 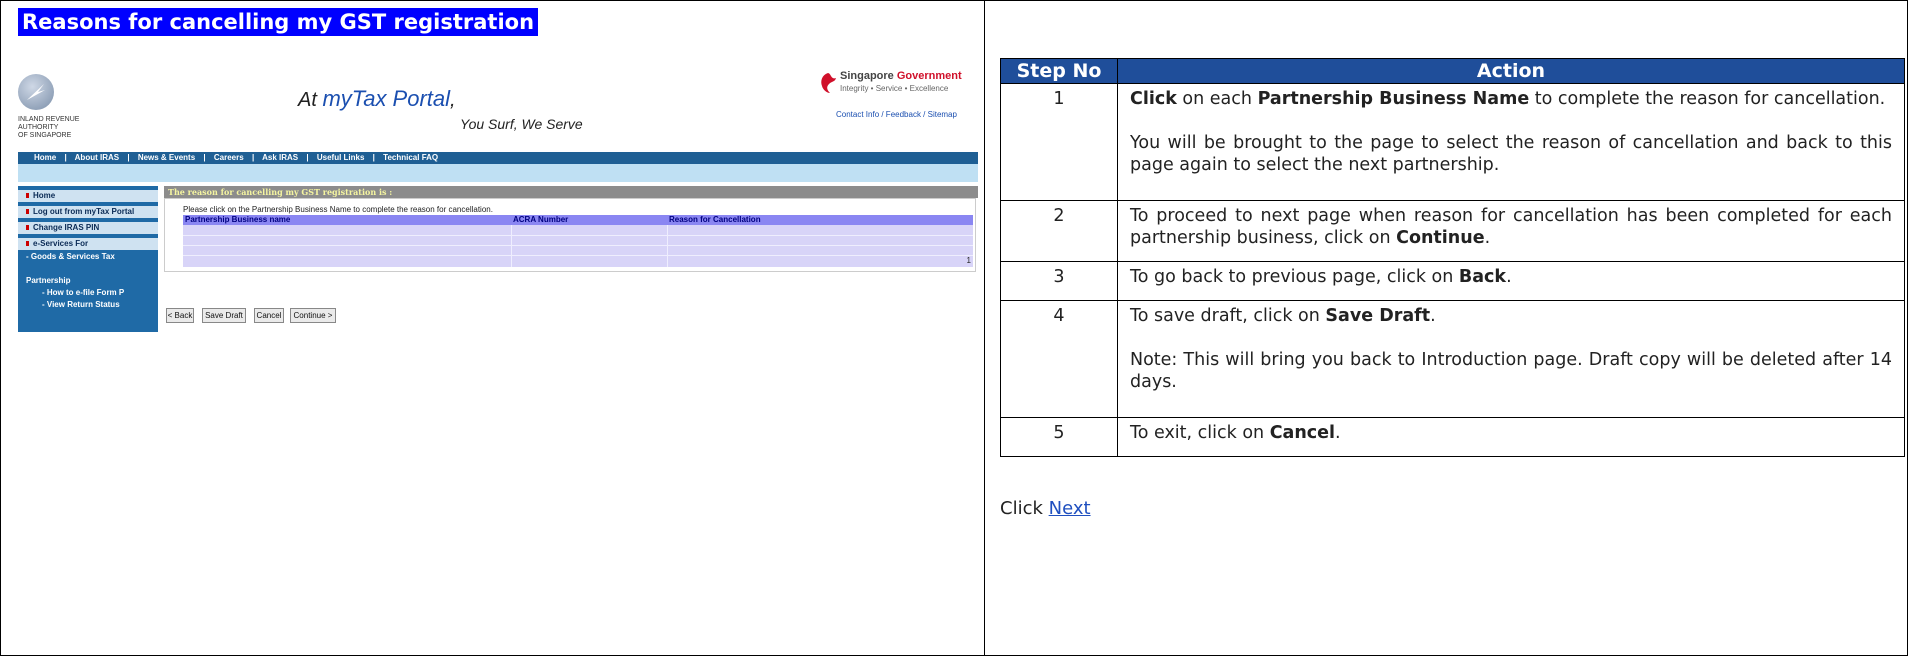 I want to click on nav-home: Home, so click(x=45, y=157).